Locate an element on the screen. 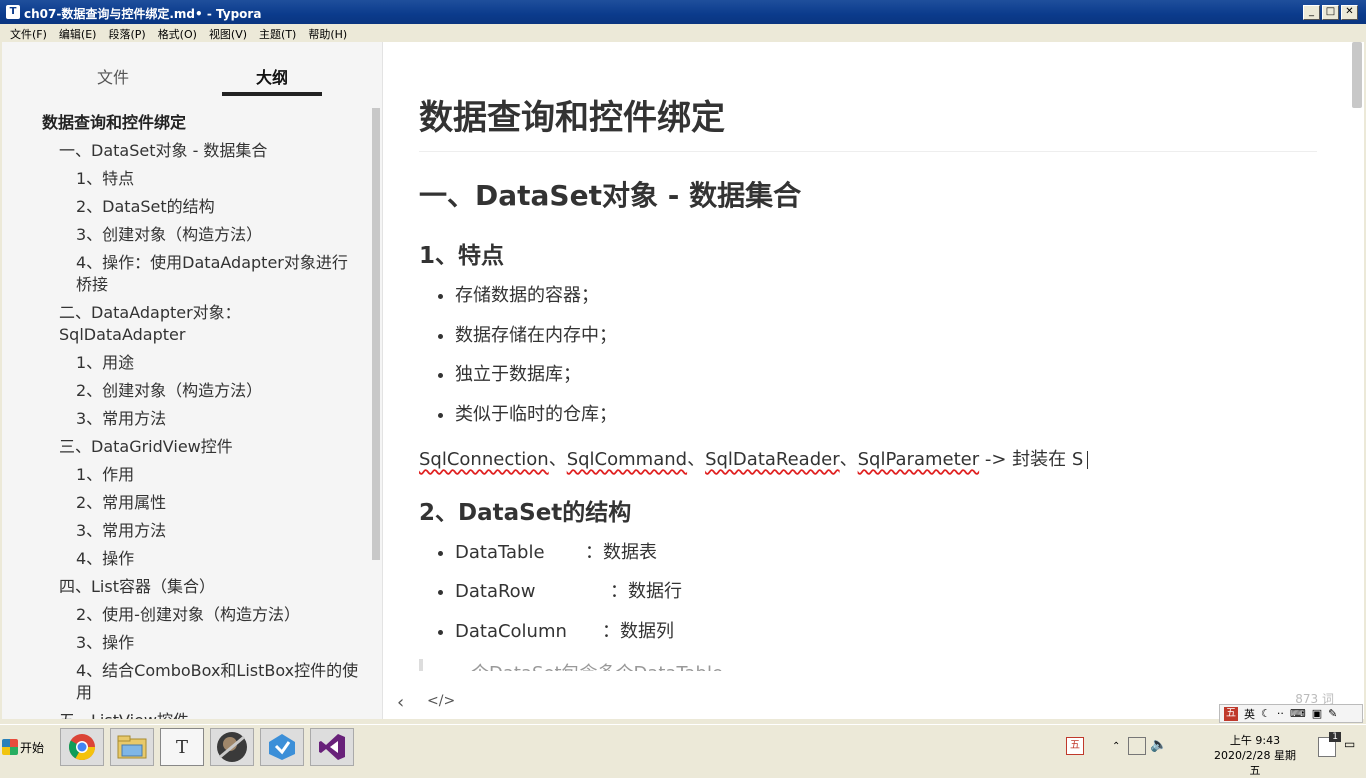  menu-format: 格式(O) is located at coordinates (177, 33).